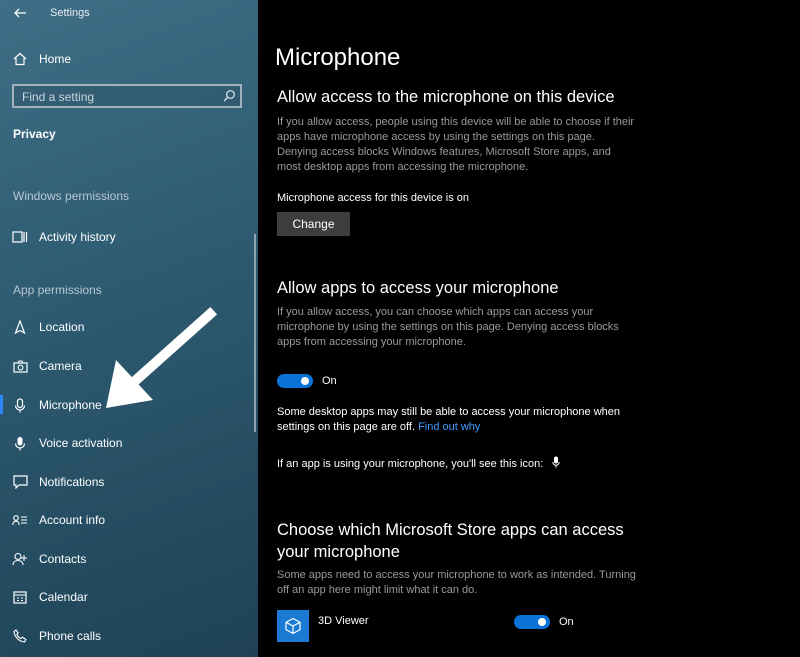 The width and height of the screenshot is (800, 657). I want to click on sidebar-item-label: Camera, so click(60, 366).